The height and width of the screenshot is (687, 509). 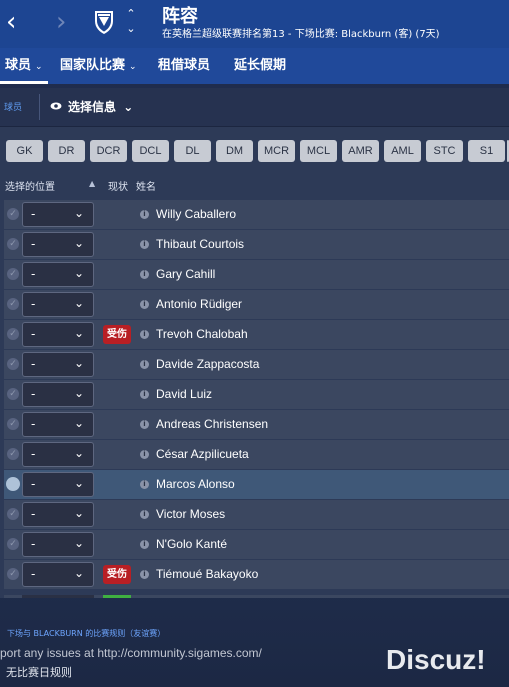 I want to click on position-filter-dr: DR, so click(x=66, y=151).